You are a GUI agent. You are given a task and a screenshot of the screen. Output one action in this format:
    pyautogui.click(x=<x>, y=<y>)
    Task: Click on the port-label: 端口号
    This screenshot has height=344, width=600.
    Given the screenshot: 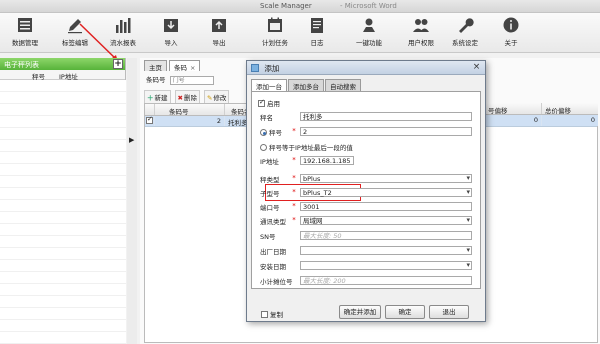 What is the action you would take?
    pyautogui.click(x=270, y=208)
    